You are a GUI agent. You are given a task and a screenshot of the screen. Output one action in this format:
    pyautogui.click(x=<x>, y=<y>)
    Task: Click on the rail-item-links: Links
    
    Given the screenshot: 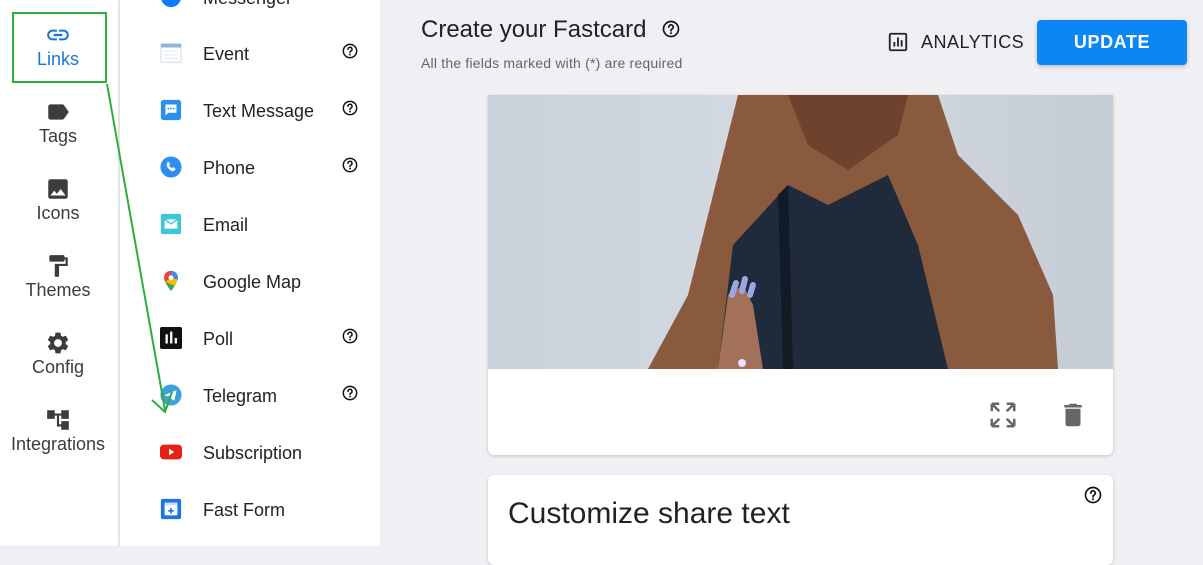 What is the action you would take?
    pyautogui.click(x=58, y=46)
    